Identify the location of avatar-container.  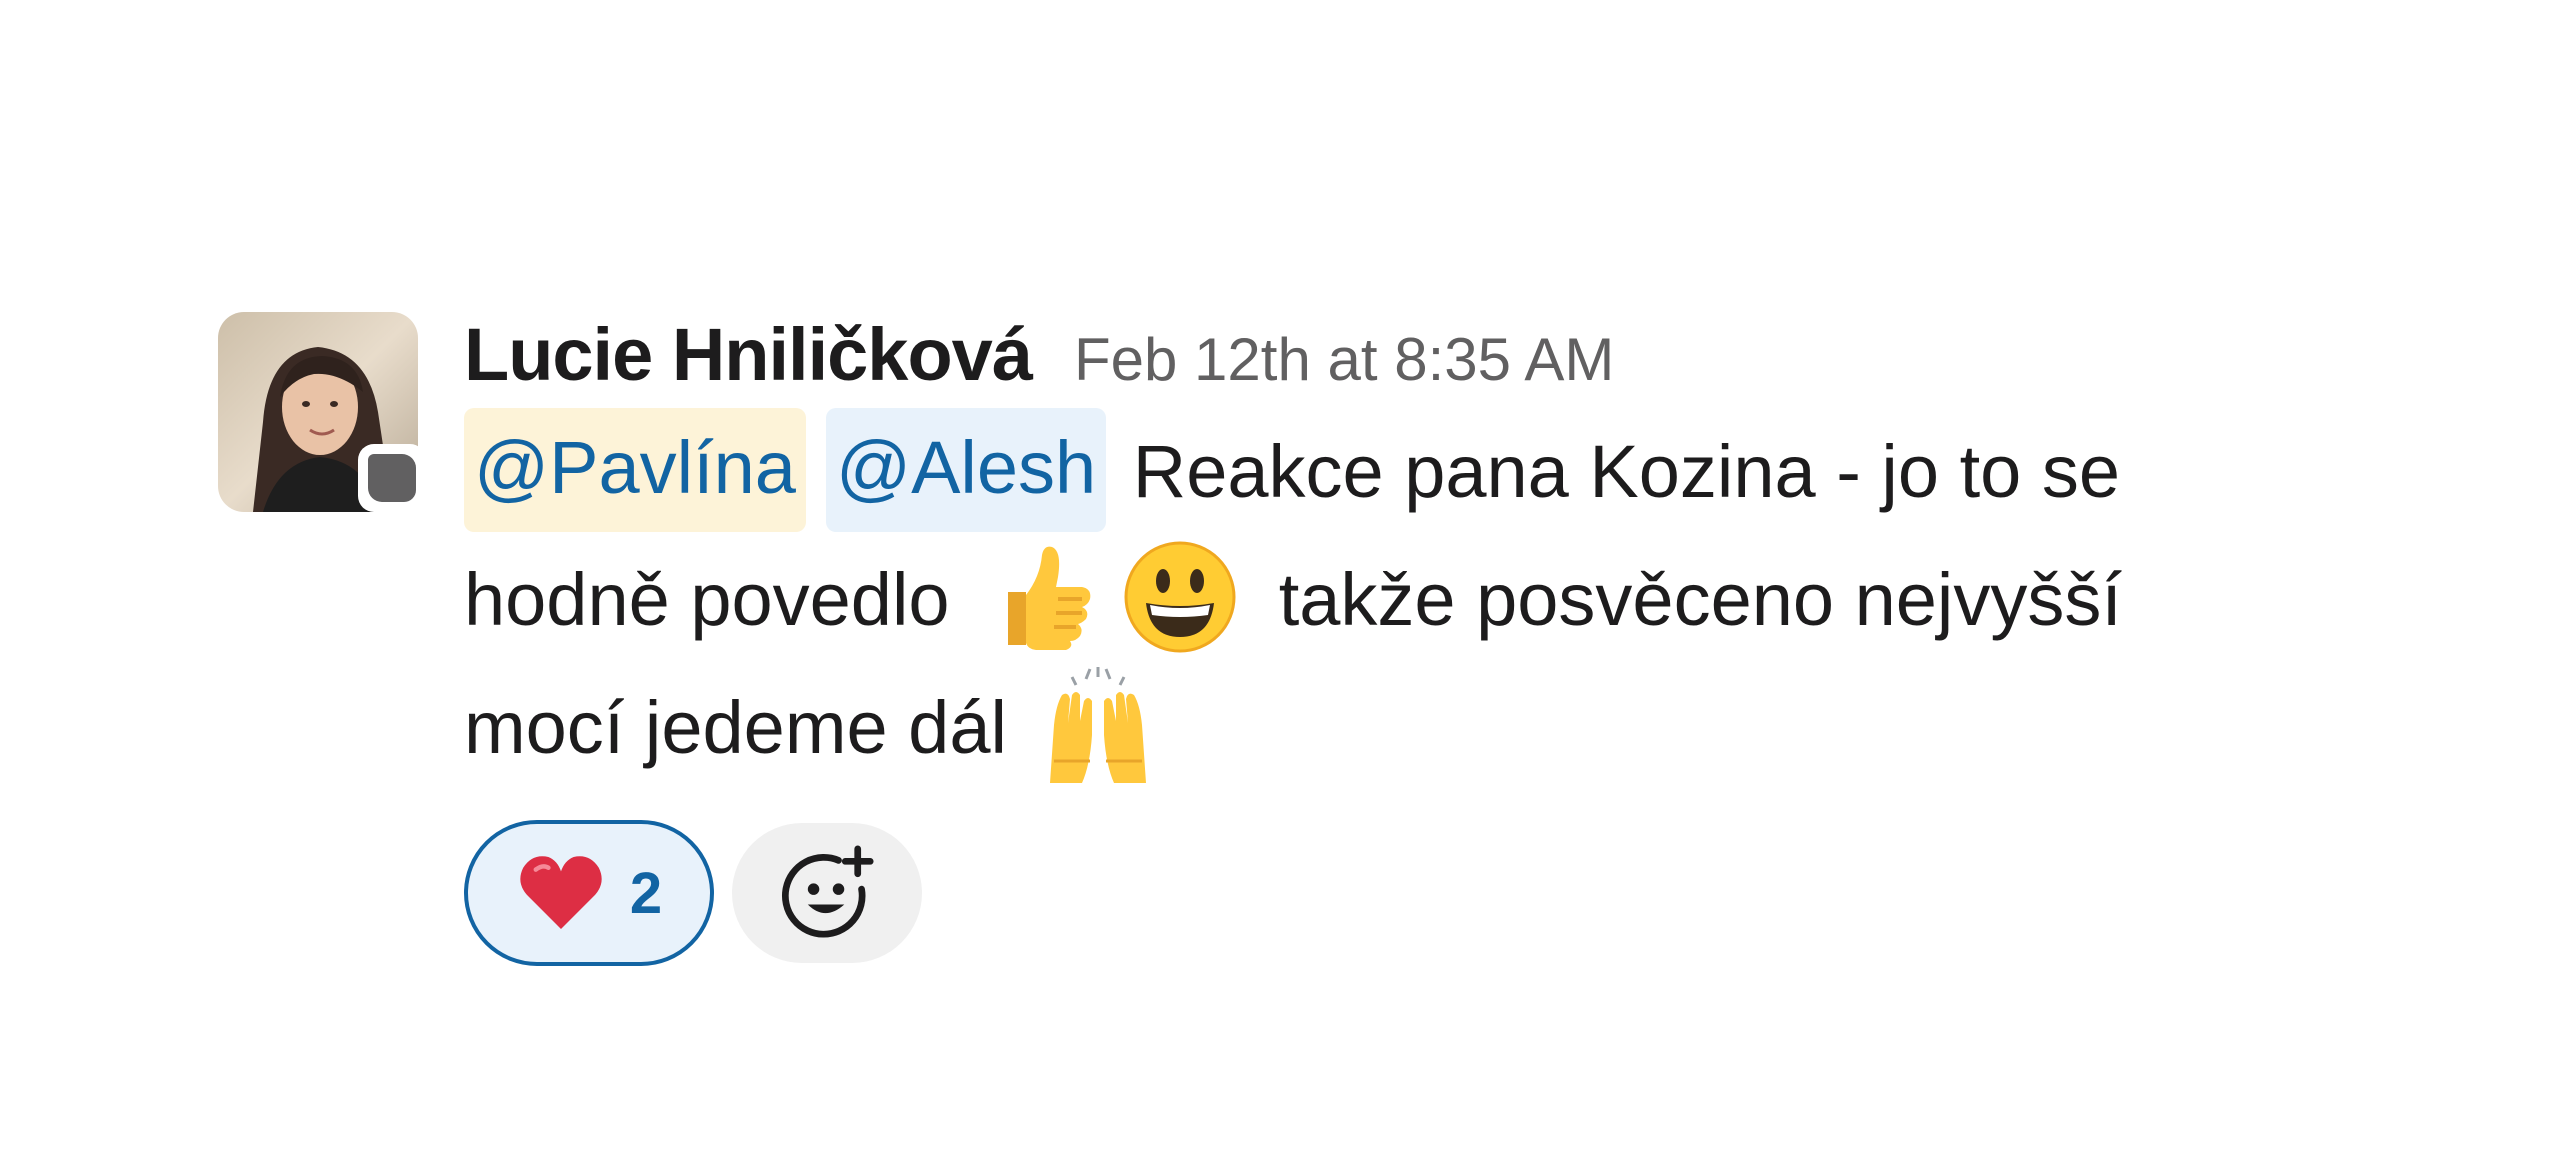
(322, 412).